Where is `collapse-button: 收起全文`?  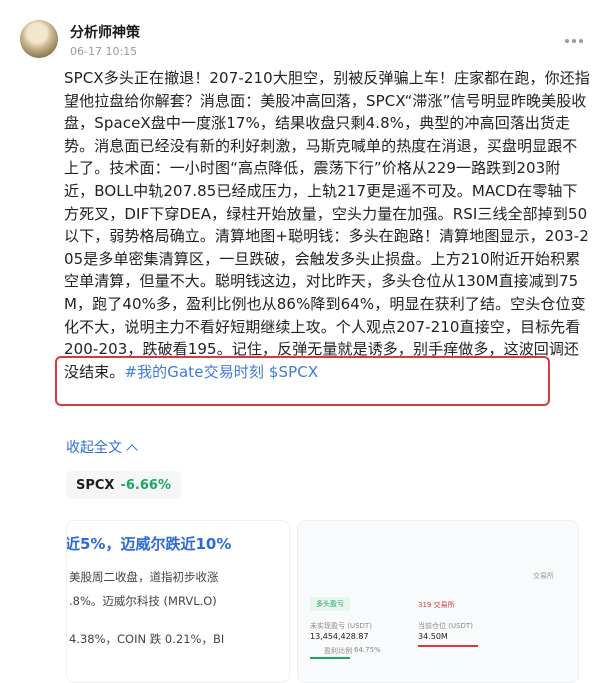
collapse-button: 收起全文 is located at coordinates (102, 447).